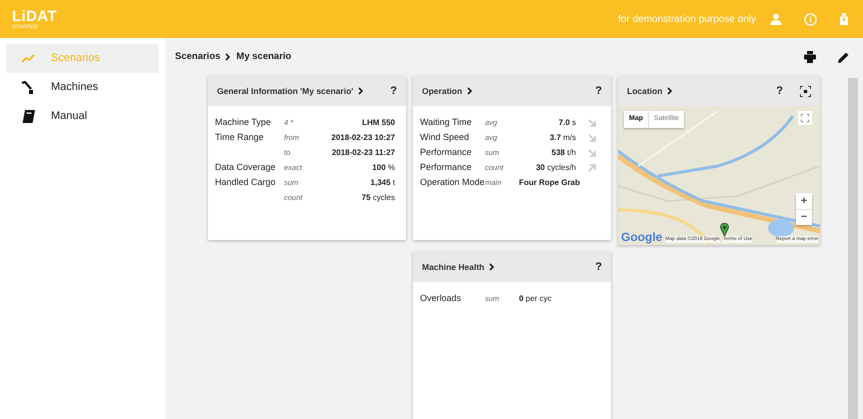 The height and width of the screenshot is (419, 863). I want to click on card-title: Machine Health, so click(453, 267).